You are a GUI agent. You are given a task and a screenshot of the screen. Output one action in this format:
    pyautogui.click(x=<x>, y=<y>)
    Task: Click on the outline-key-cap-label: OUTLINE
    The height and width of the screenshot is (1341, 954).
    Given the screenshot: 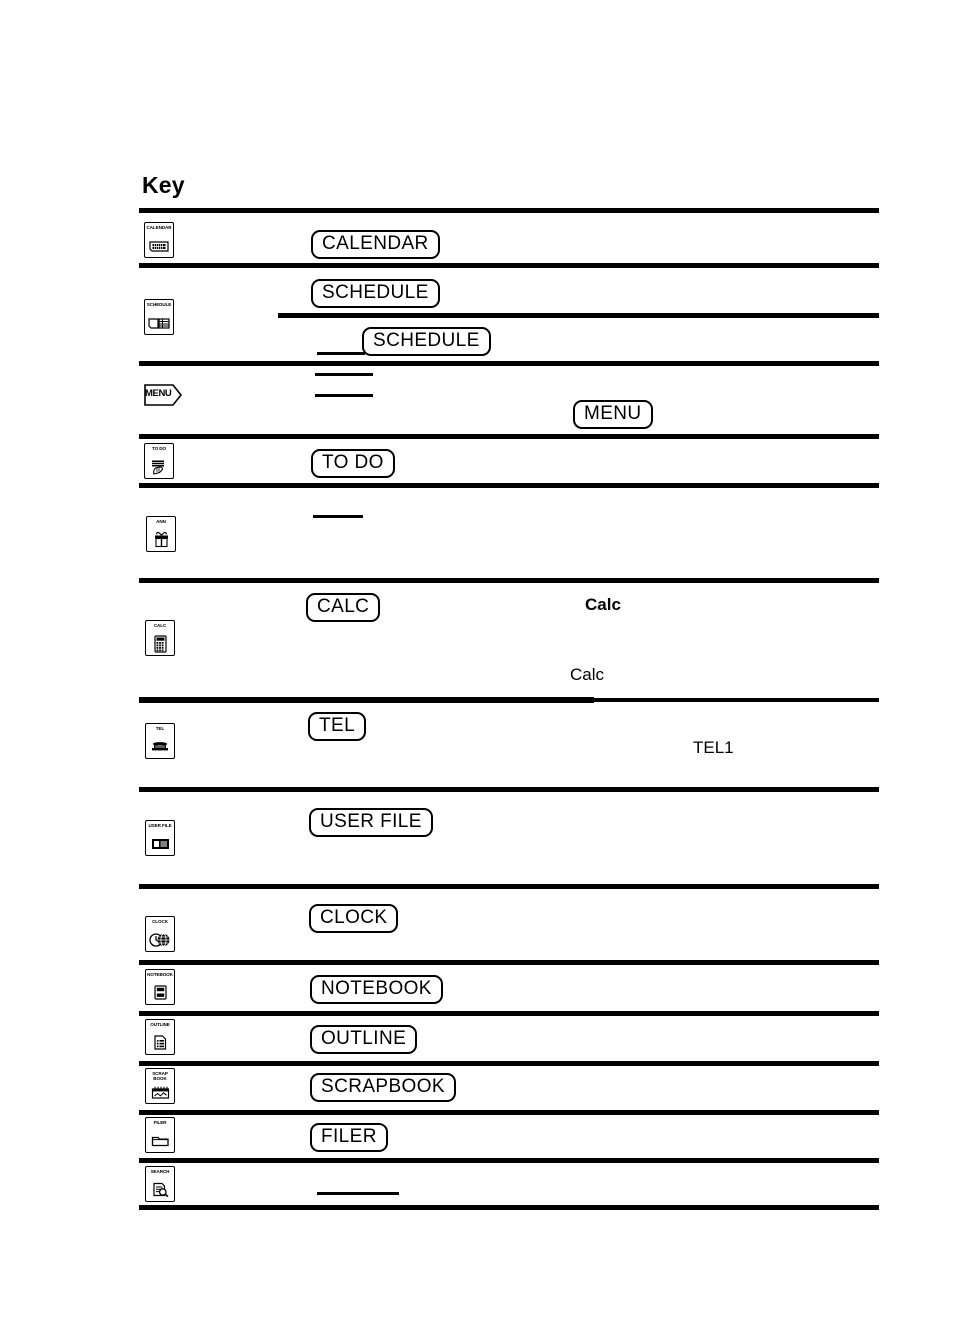 What is the action you would take?
    pyautogui.click(x=160, y=1024)
    